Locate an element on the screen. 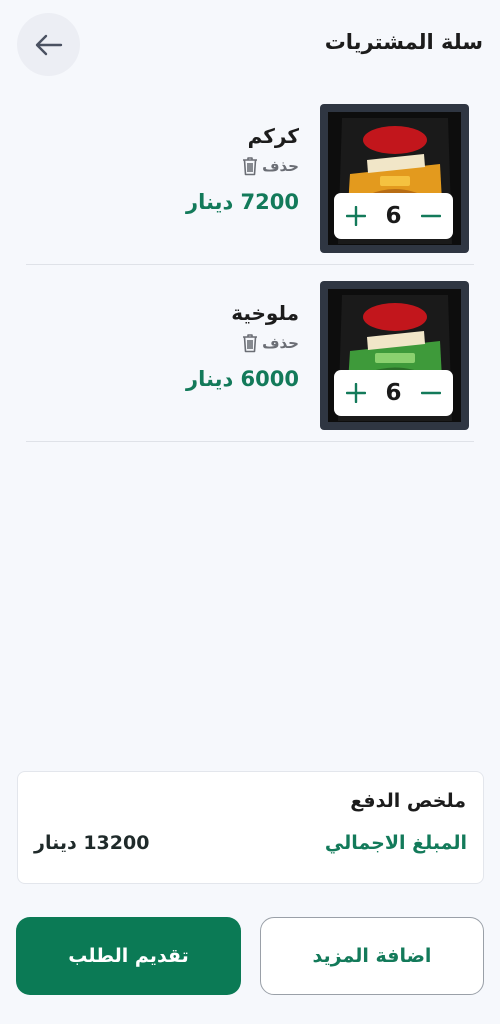 This screenshot has width=500, height=1024. summary-title: ملخص الدفع is located at coordinates (408, 801).